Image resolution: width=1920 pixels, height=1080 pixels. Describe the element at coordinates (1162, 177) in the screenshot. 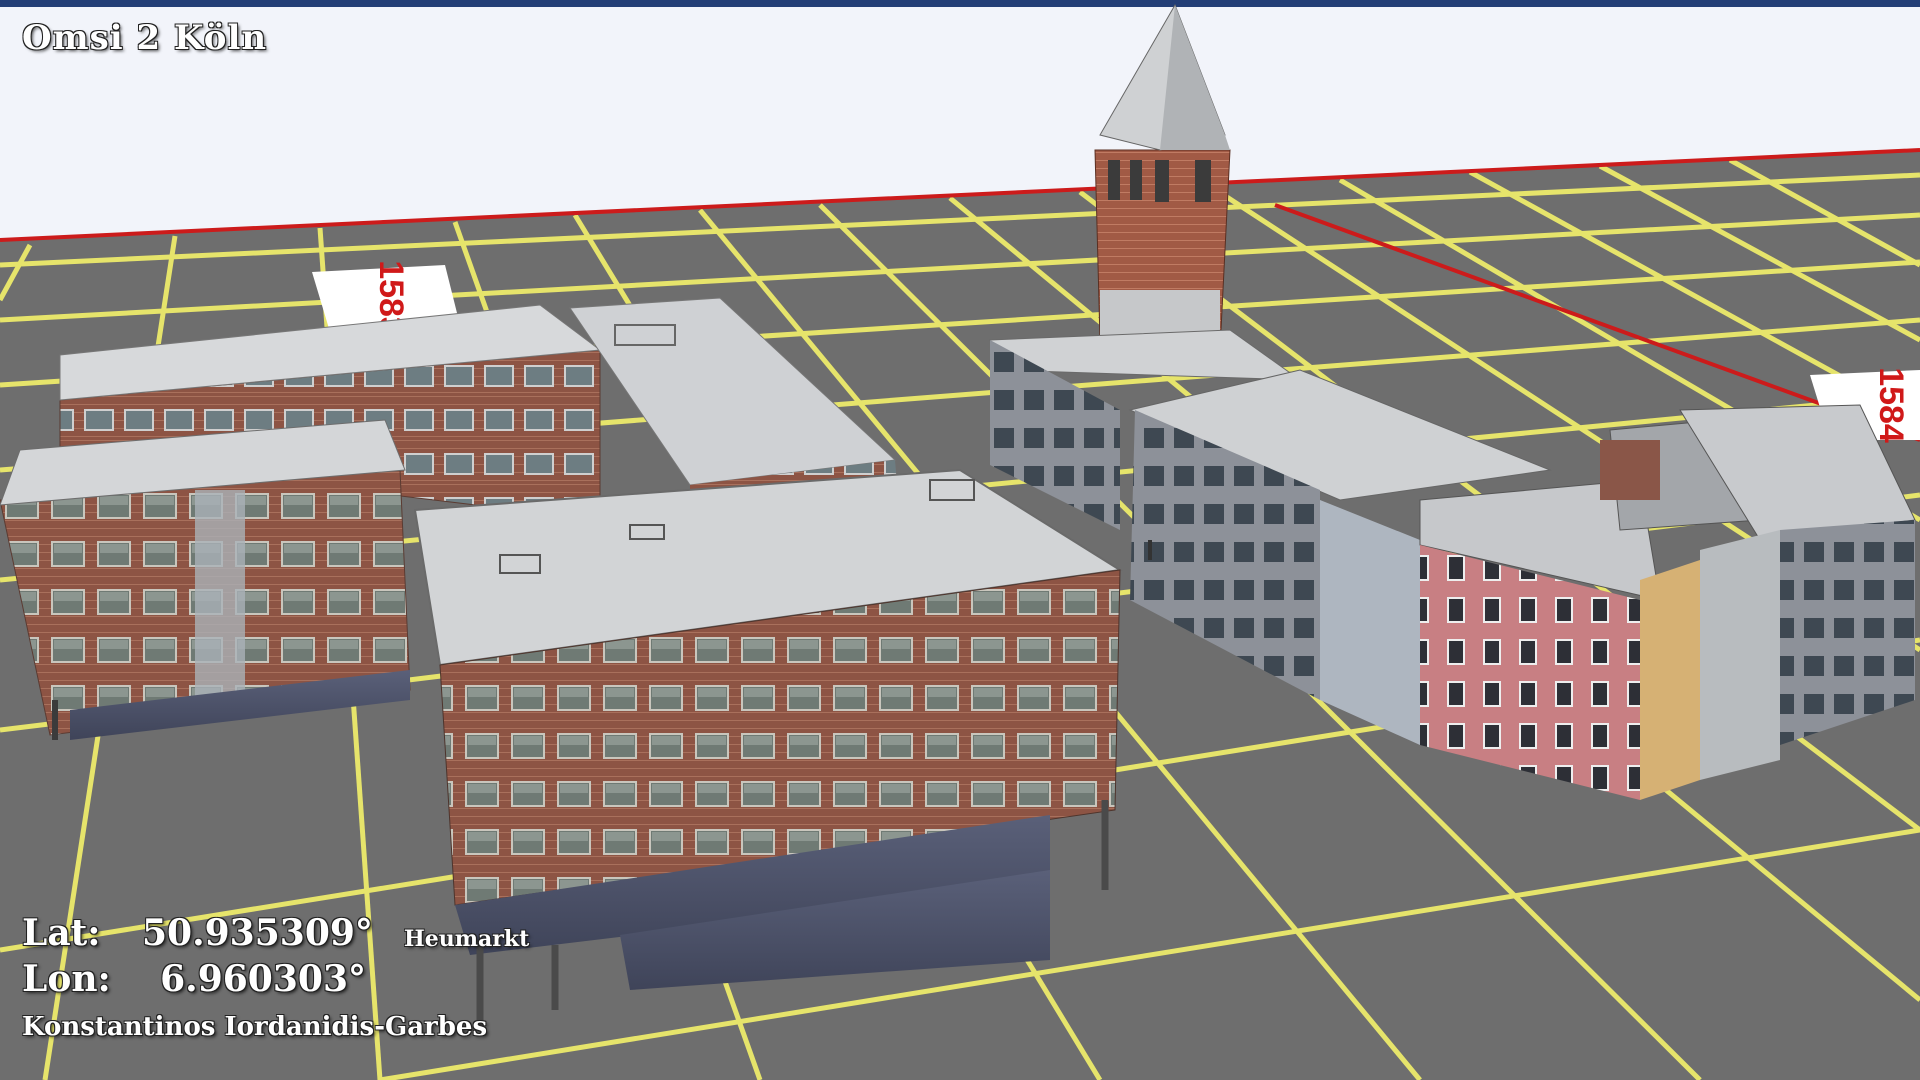

I see `church-tower` at that location.